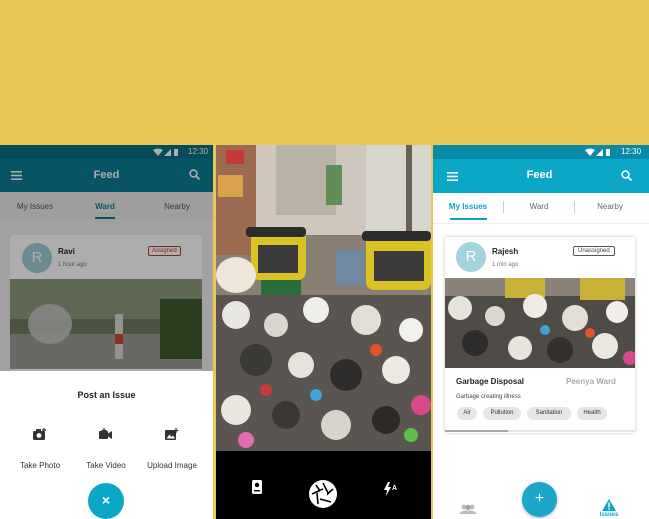  I want to click on search-icon, so click(626, 175).